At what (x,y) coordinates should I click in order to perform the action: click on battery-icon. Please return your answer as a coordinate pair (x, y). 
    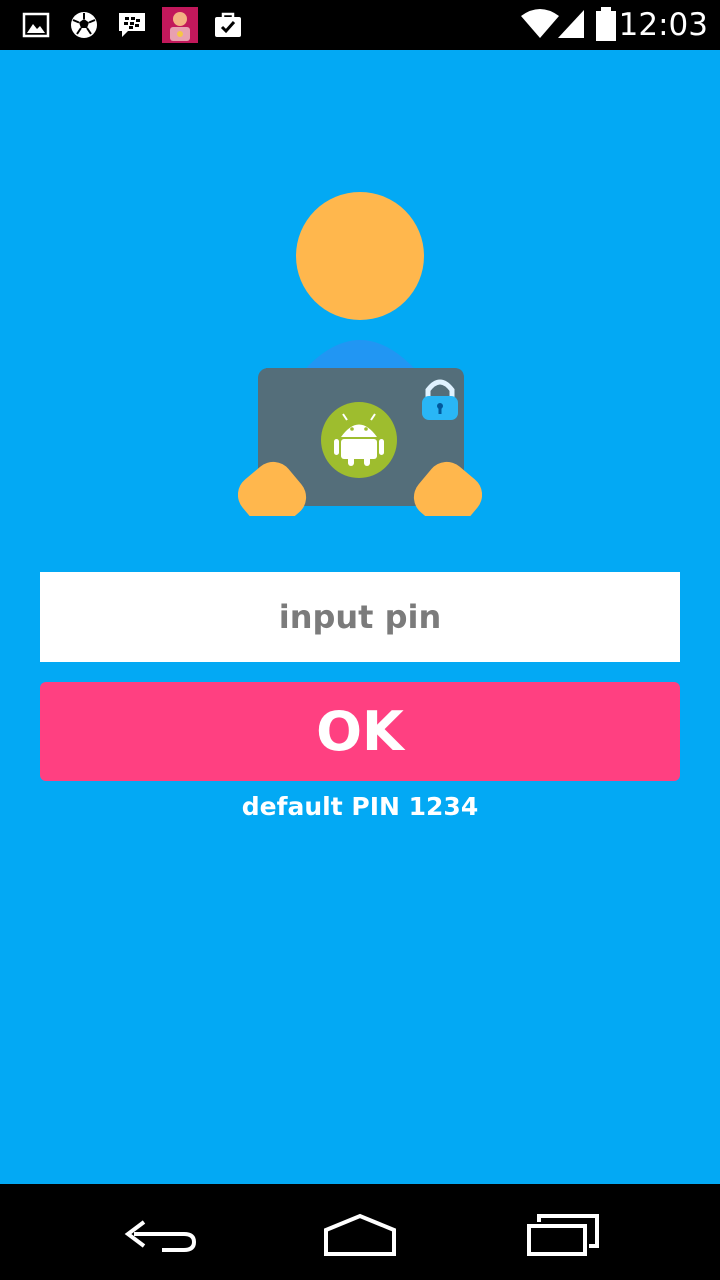
    Looking at the image, I should click on (606, 24).